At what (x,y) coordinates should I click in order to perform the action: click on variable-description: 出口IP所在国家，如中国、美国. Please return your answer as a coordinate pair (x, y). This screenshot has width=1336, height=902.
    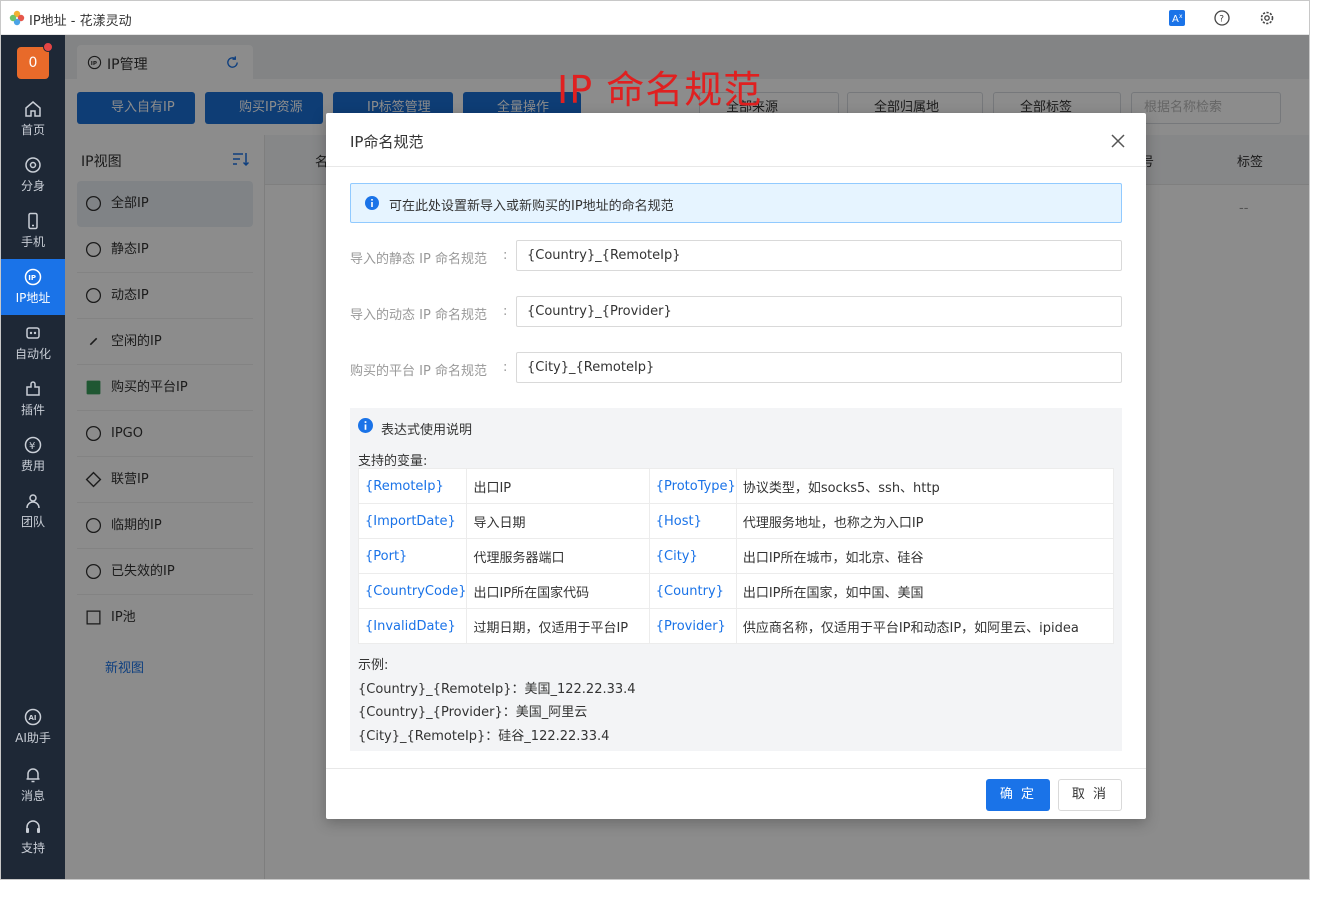
    Looking at the image, I should click on (925, 591).